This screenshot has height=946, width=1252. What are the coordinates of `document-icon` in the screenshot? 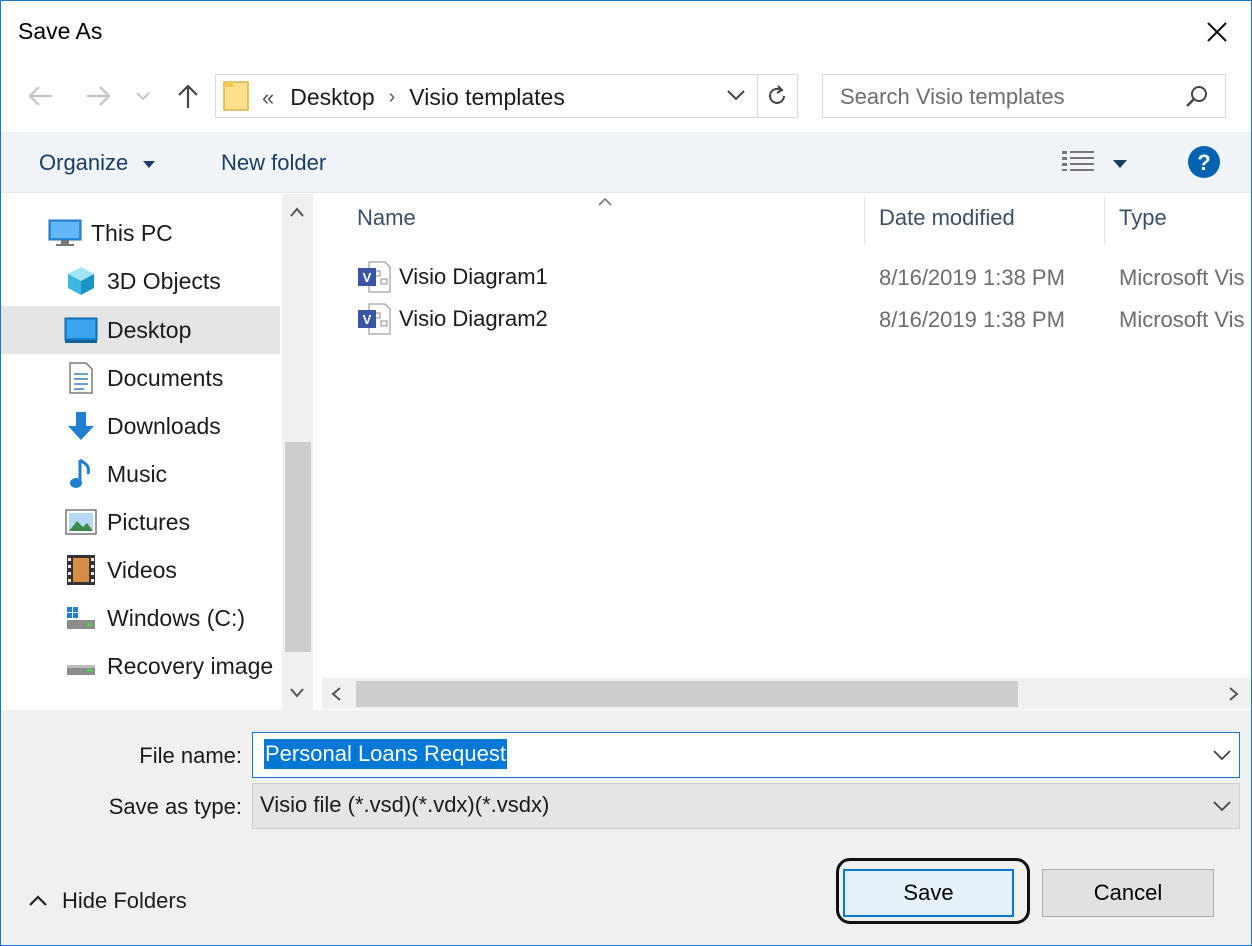 It's located at (81, 378).